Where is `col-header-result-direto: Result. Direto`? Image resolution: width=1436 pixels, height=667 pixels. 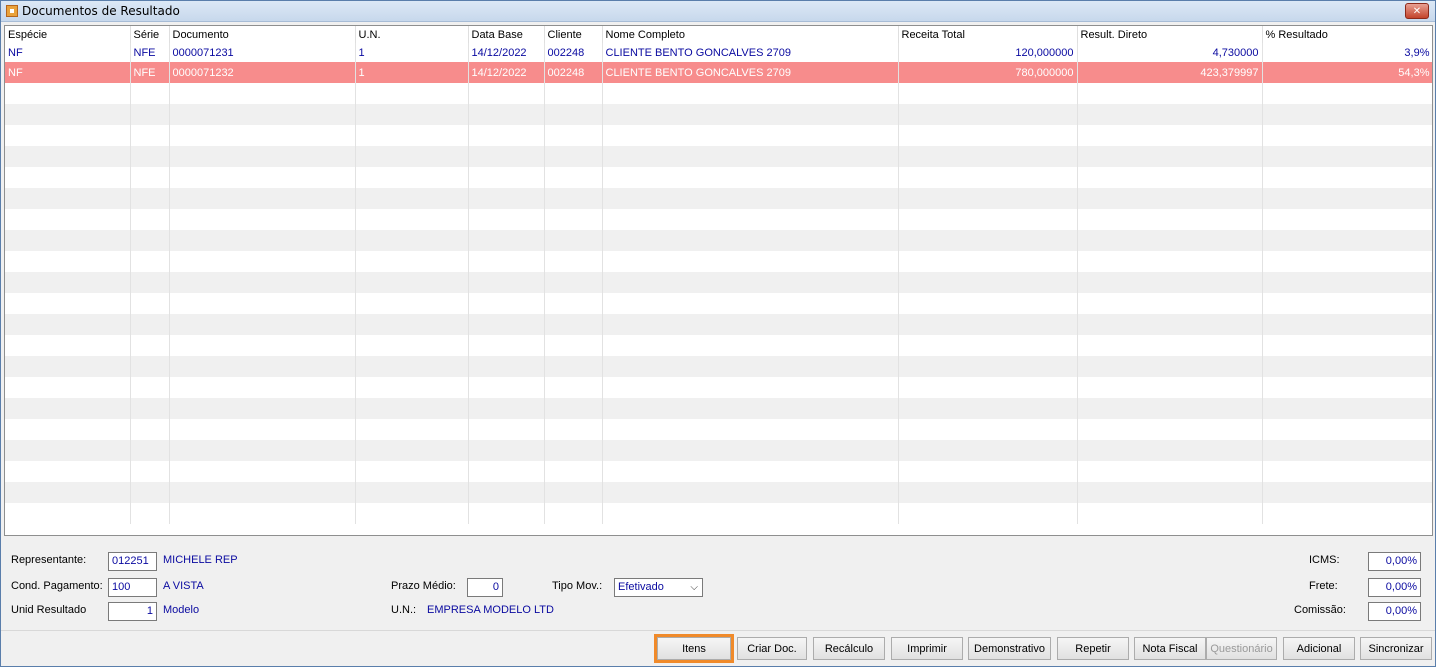
col-header-result-direto: Result. Direto is located at coordinates (1170, 34).